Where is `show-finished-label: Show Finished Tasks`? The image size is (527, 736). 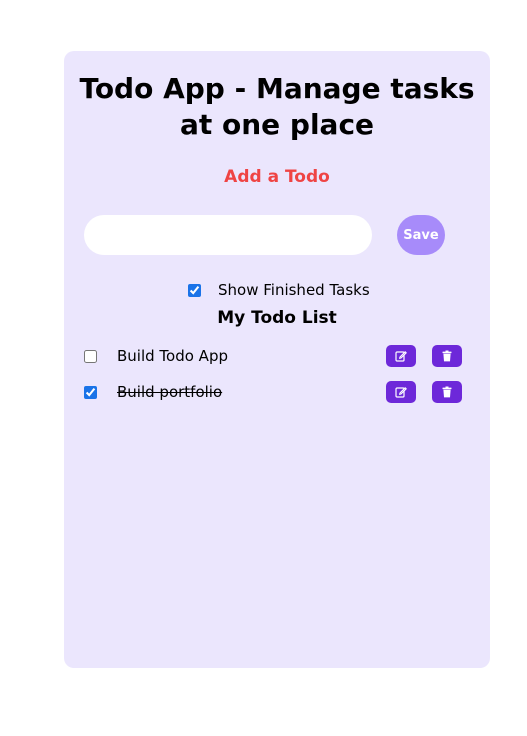
show-finished-label: Show Finished Tasks is located at coordinates (294, 290).